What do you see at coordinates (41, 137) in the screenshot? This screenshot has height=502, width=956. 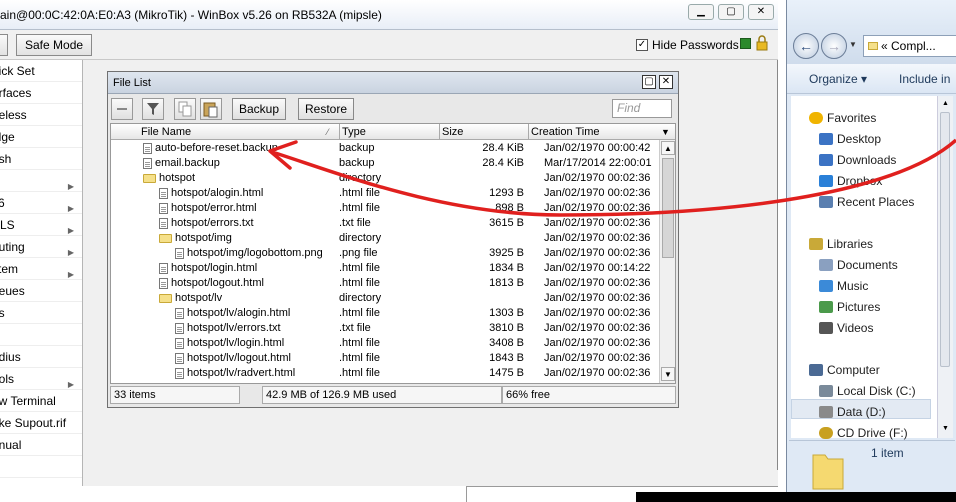 I see `sidebar-item: idge` at bounding box center [41, 137].